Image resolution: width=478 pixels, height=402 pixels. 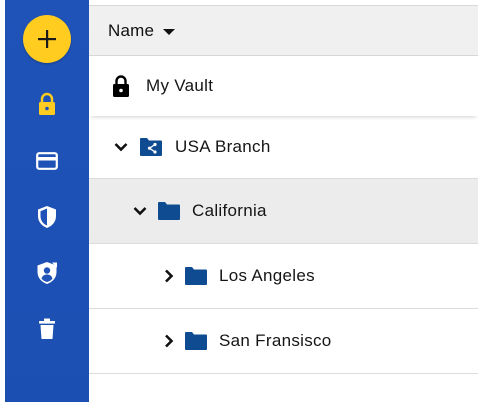 I want to click on list-header: Name, so click(x=283, y=30).